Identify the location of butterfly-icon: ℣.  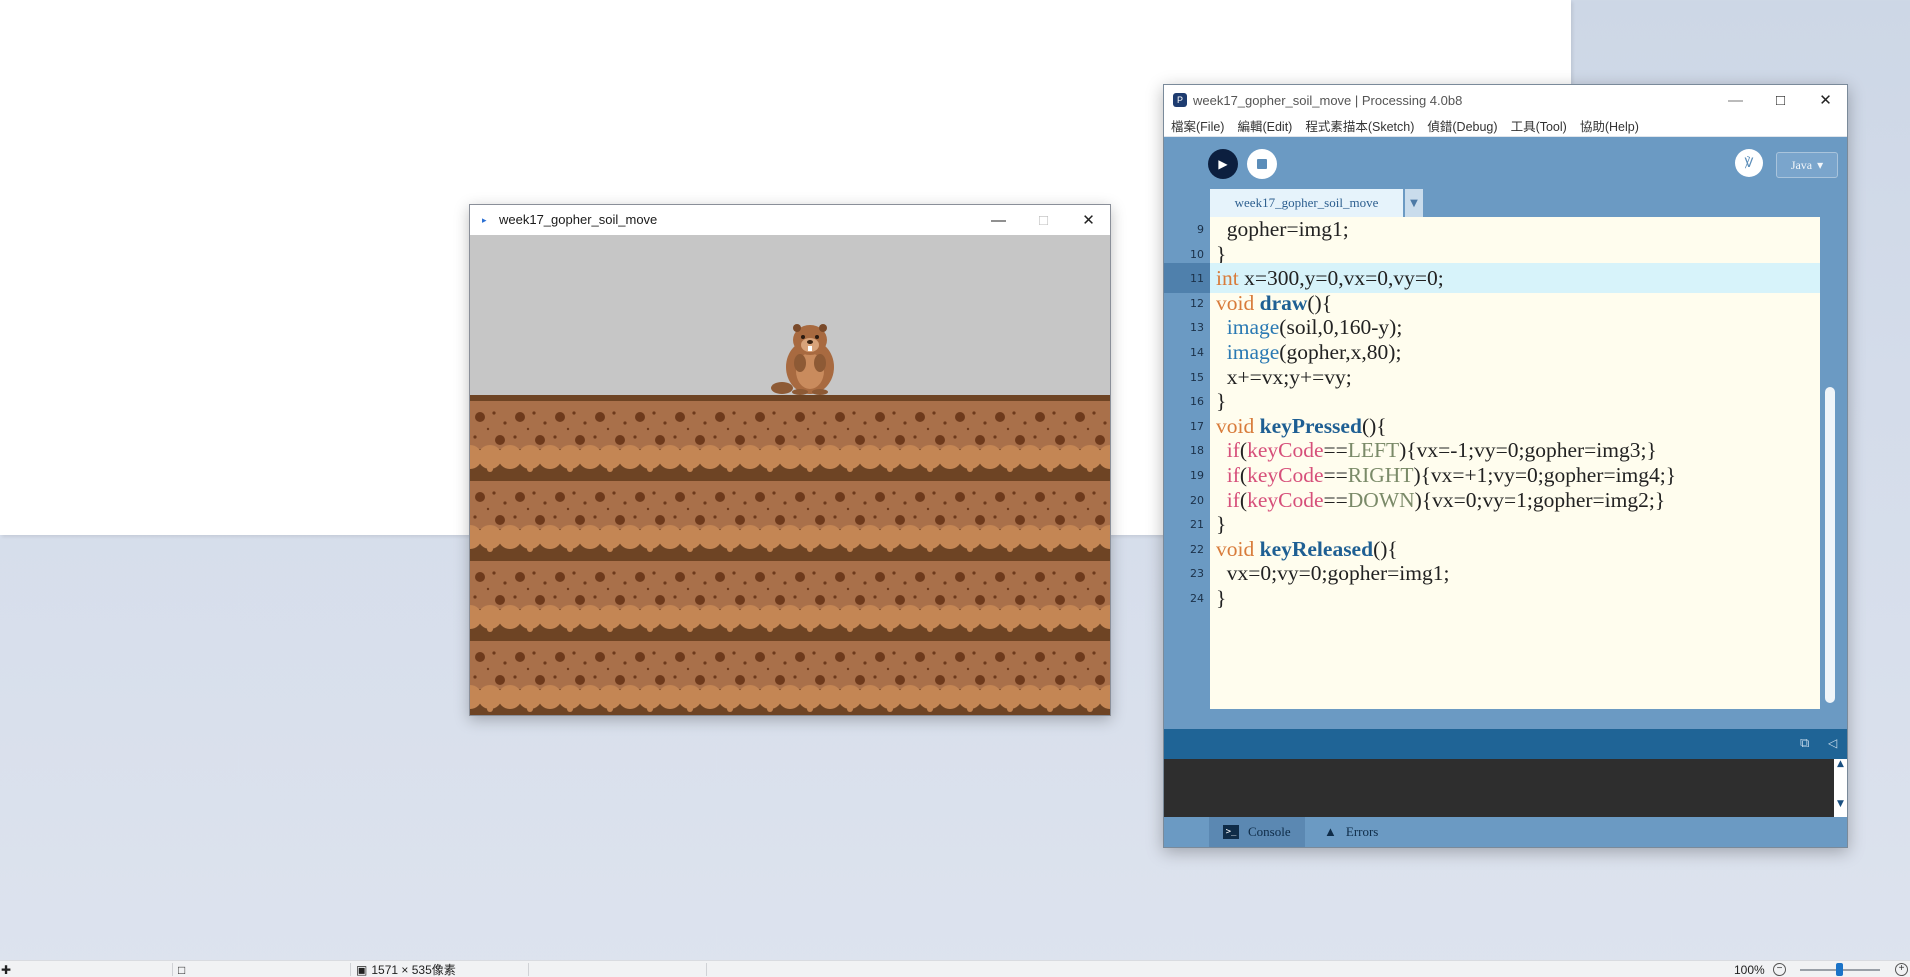
(1749, 163).